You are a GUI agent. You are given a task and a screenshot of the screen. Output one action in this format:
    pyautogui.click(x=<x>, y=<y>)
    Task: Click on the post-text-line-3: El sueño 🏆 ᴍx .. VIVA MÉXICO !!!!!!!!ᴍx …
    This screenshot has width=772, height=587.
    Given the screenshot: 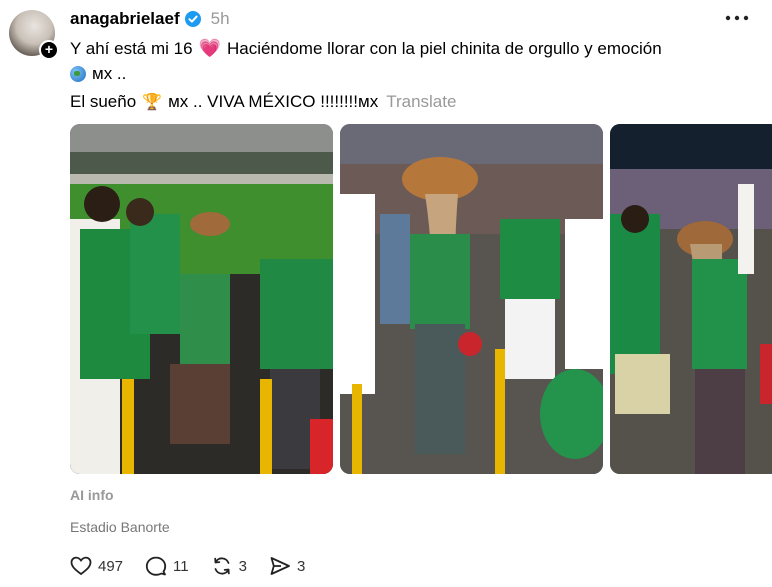 What is the action you would take?
    pyautogui.click(x=263, y=102)
    